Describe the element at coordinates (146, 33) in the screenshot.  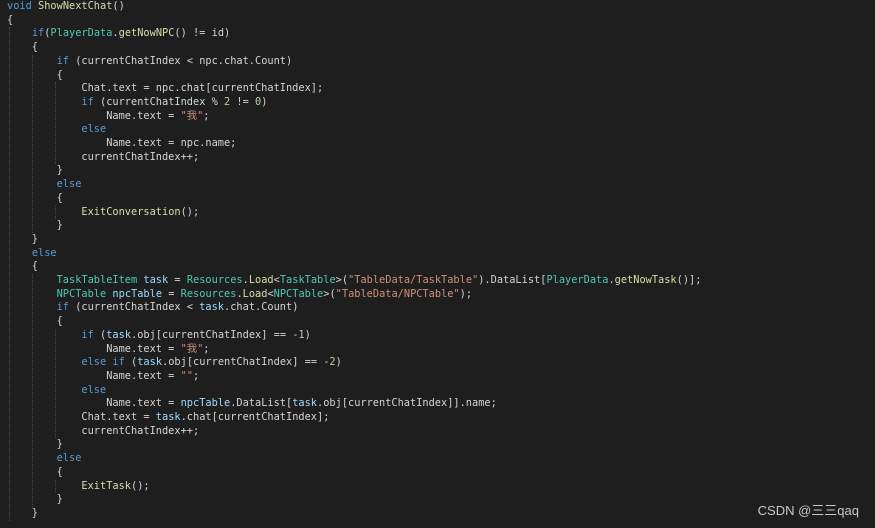
I see `code-token: getNowNPC` at that location.